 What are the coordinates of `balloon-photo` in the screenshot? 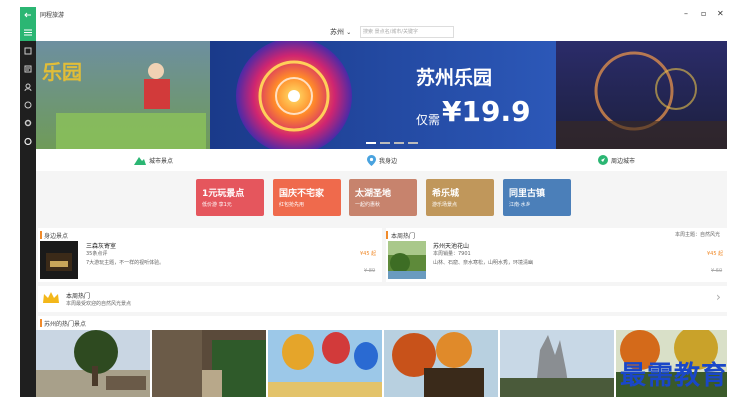 It's located at (325, 364).